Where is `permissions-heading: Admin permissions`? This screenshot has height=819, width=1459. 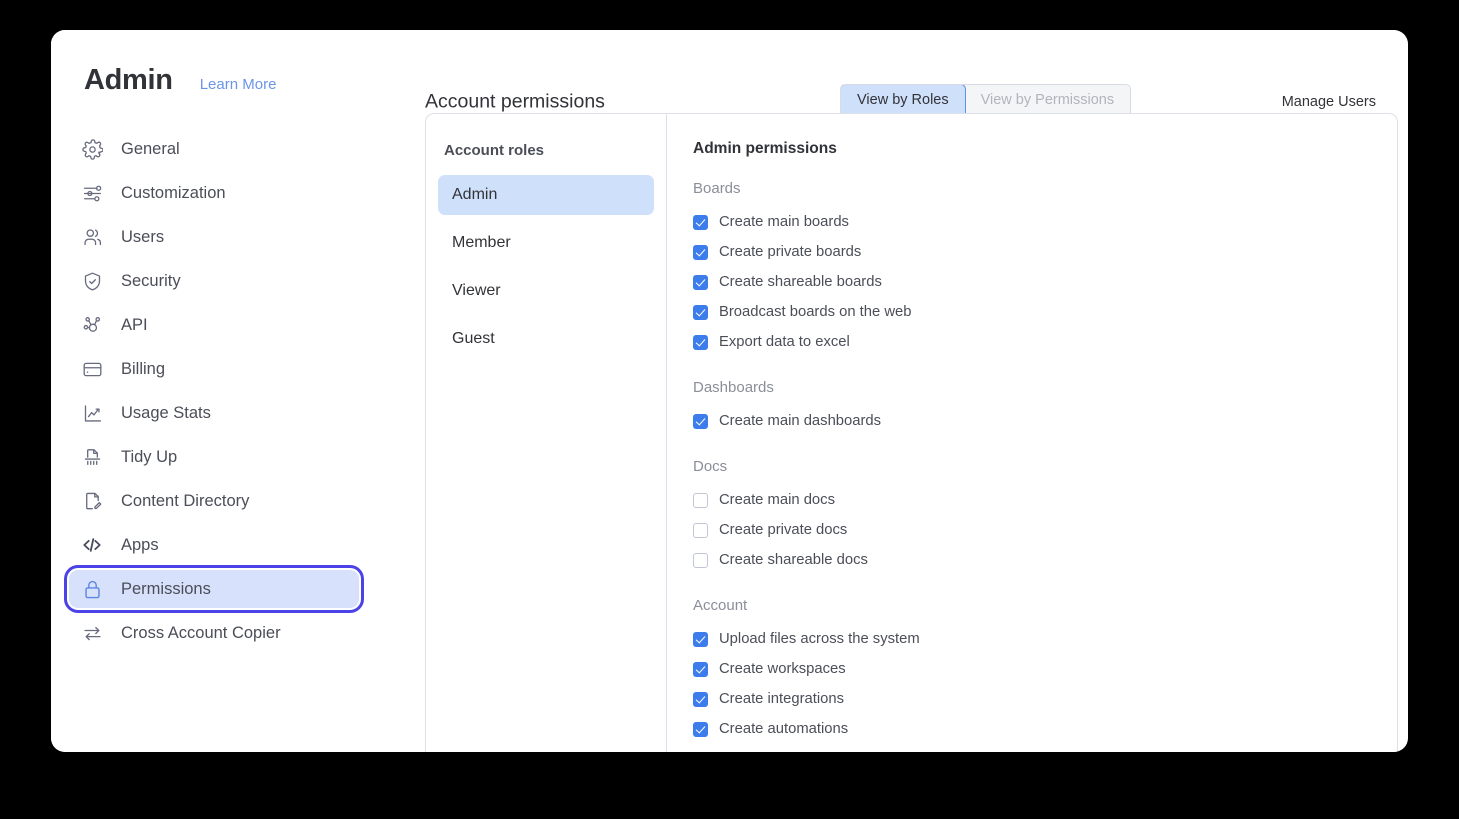
permissions-heading: Admin permissions is located at coordinates (765, 148).